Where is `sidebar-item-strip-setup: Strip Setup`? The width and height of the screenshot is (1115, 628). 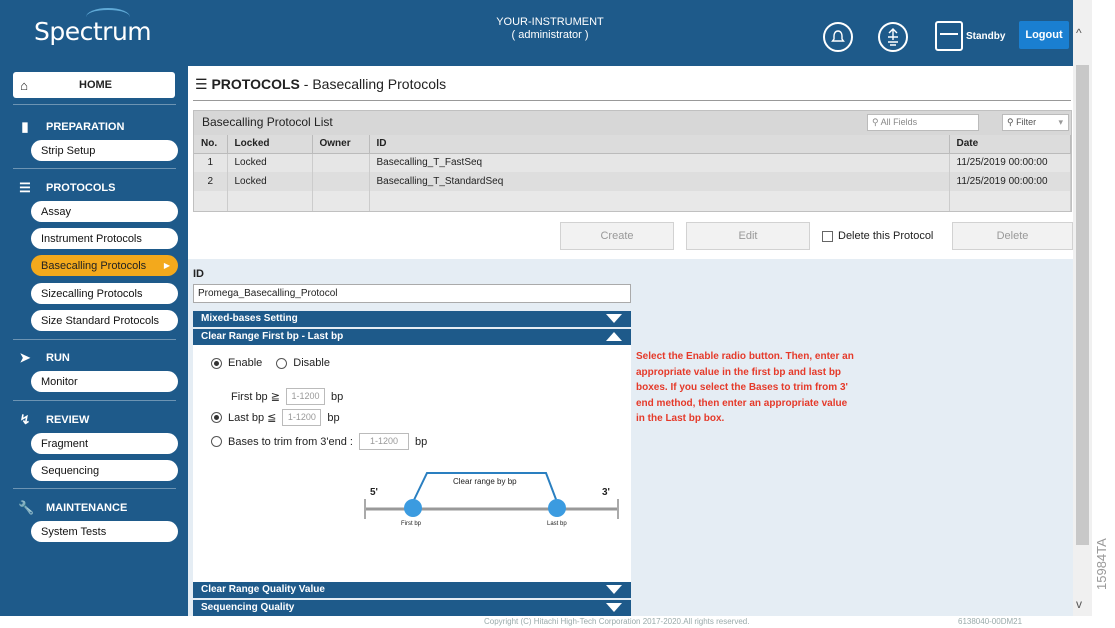 sidebar-item-strip-setup: Strip Setup is located at coordinates (104, 150).